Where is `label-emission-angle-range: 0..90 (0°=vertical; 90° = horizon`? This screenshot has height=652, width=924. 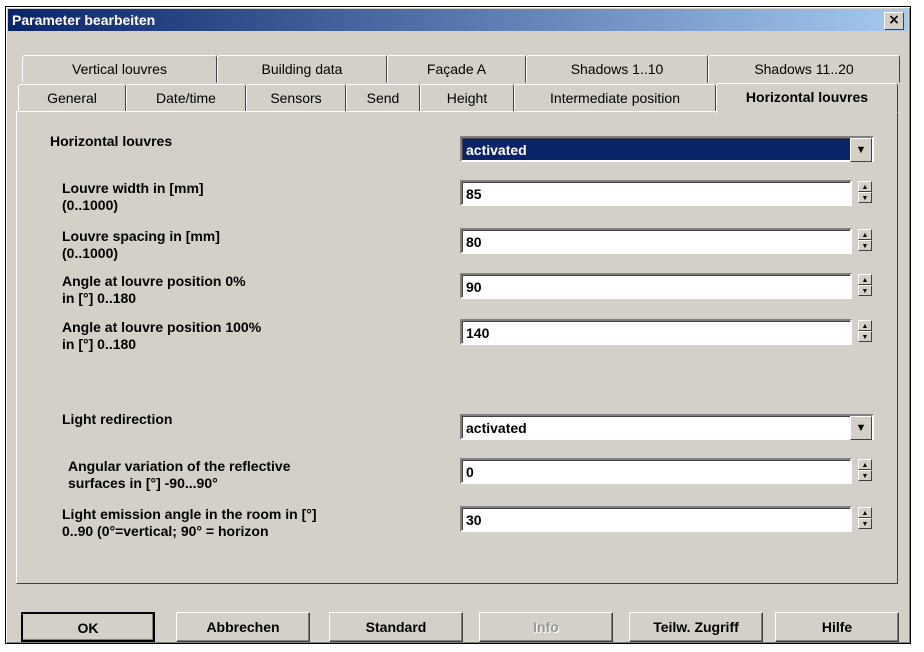
label-emission-angle-range: 0..90 (0°=vertical; 90° = horizon is located at coordinates (165, 531).